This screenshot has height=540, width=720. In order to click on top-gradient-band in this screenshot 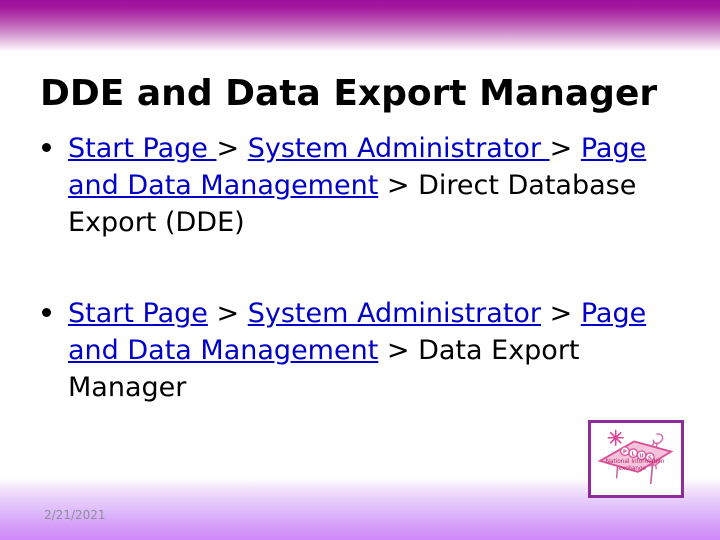, I will do `click(360, 26)`.